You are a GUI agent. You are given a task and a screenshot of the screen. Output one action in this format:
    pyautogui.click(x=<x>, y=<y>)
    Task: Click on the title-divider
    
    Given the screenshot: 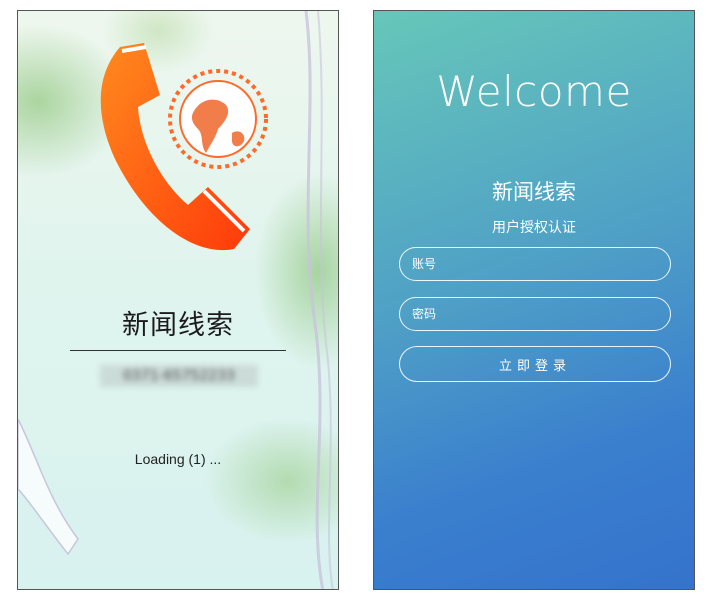 What is the action you would take?
    pyautogui.click(x=178, y=350)
    